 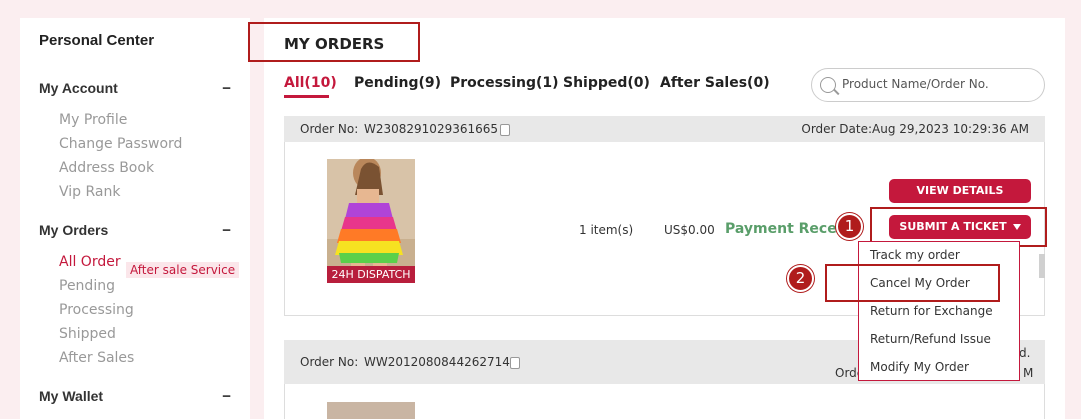 What do you see at coordinates (334, 42) in the screenshot?
I see `highlight-box-title` at bounding box center [334, 42].